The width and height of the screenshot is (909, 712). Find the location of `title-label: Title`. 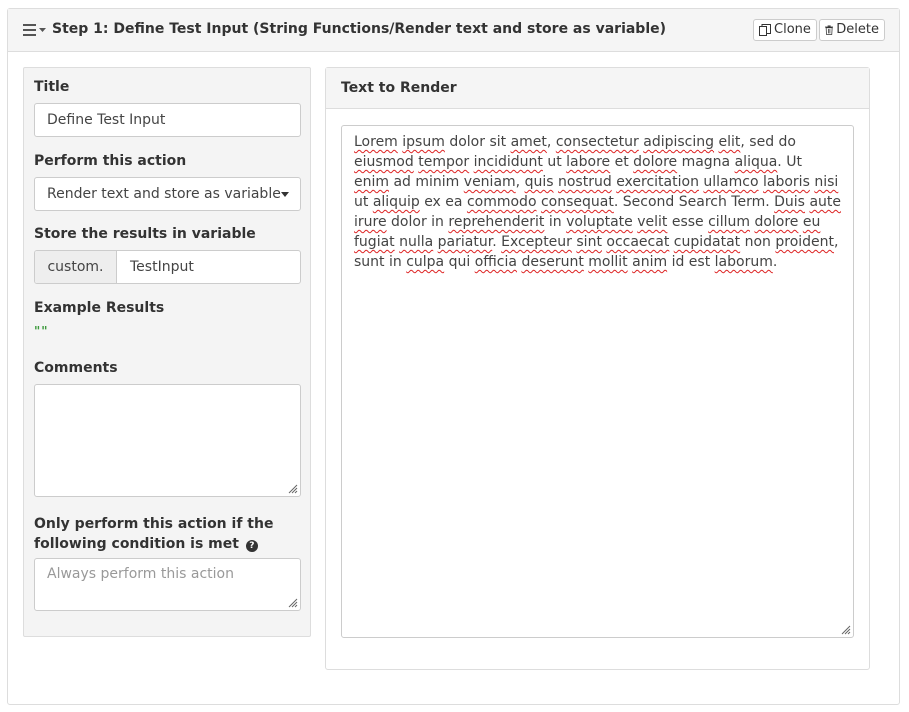

title-label: Title is located at coordinates (52, 87).